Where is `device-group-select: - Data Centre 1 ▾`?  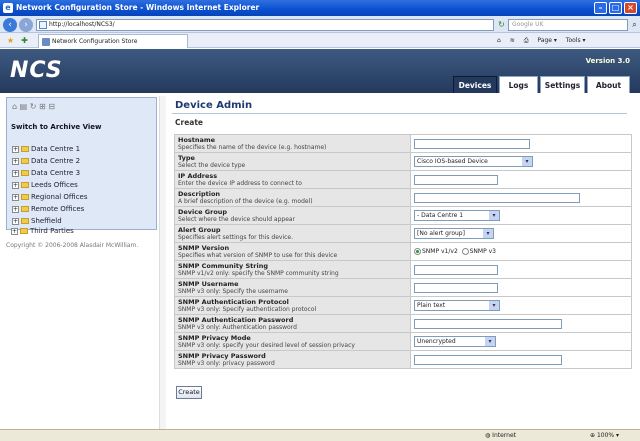
device-group-select: - Data Centre 1 ▾ is located at coordinates (457, 215).